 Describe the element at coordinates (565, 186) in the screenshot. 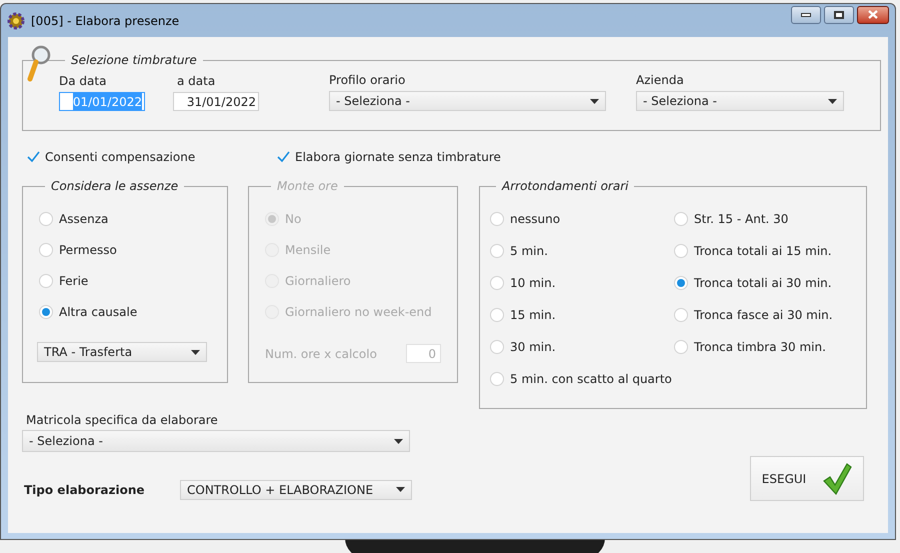

I see `group-title: Arrotondamenti orari` at that location.